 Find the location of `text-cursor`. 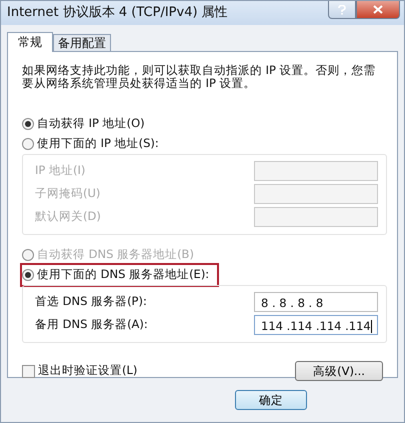

text-cursor is located at coordinates (371, 326).